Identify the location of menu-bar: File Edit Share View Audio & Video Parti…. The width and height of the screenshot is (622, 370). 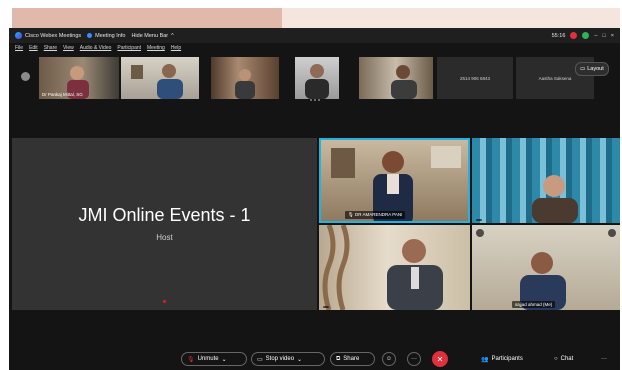
(314, 48).